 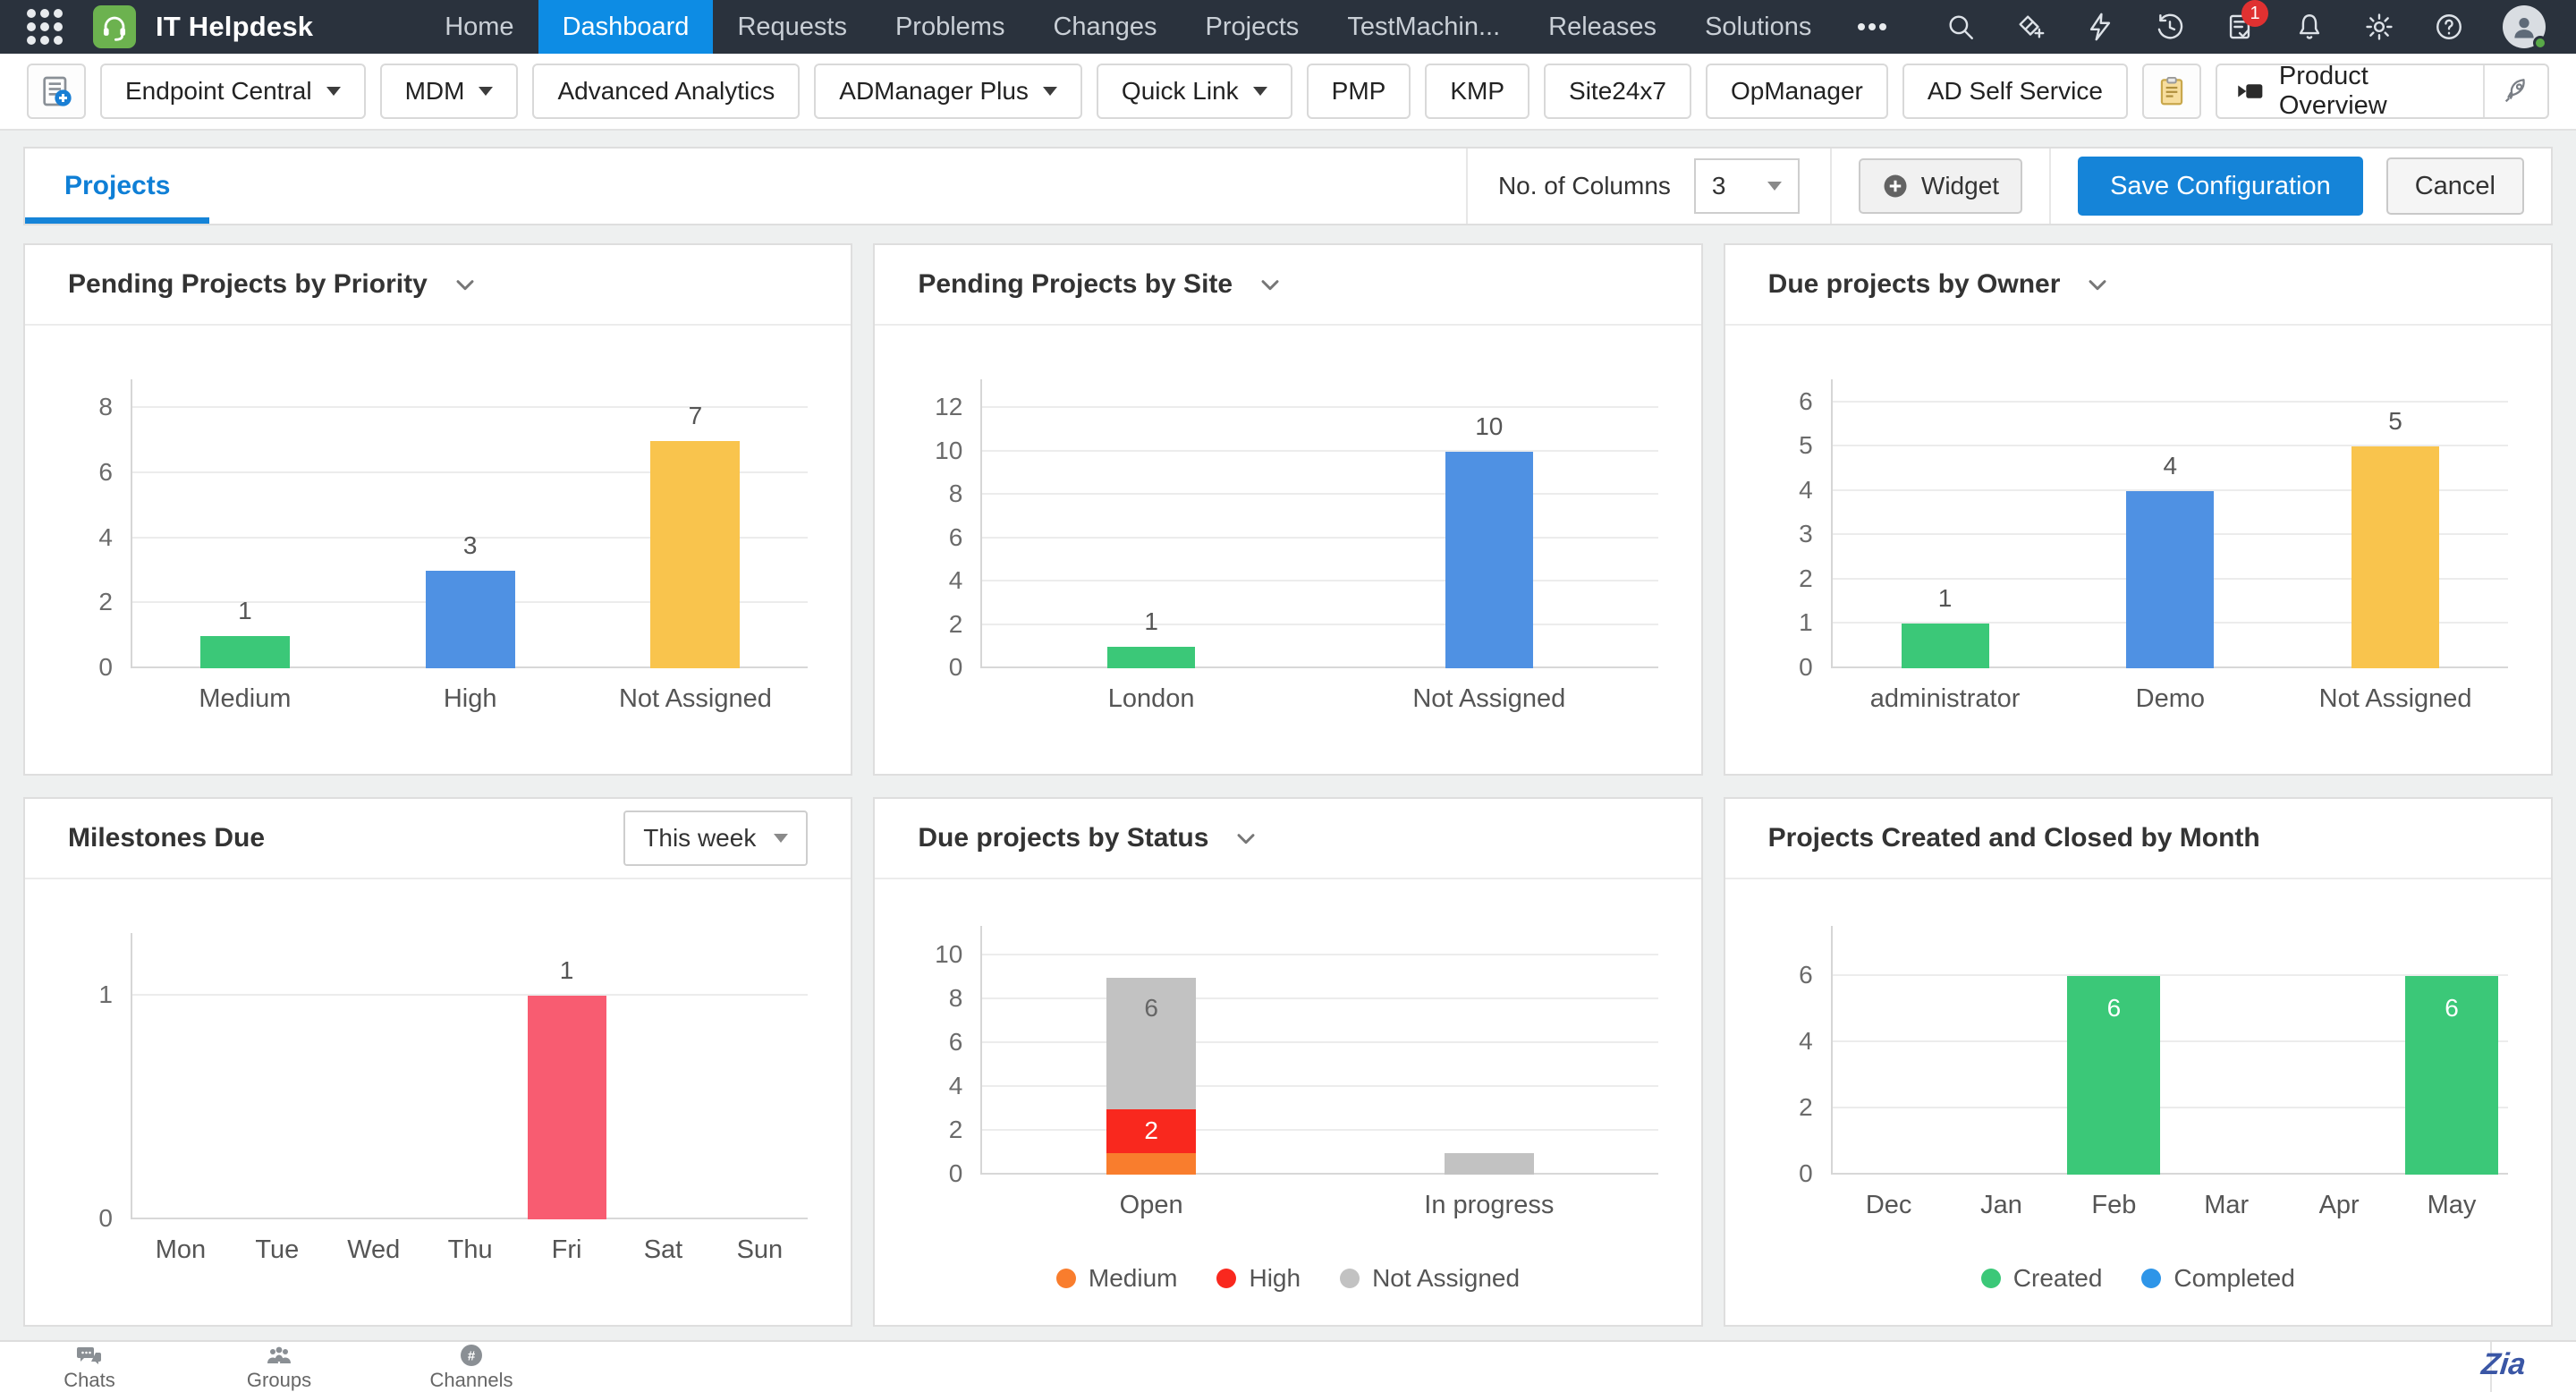 I want to click on toolbar-button-endpoint-central: Endpoint Central, so click(x=233, y=91).